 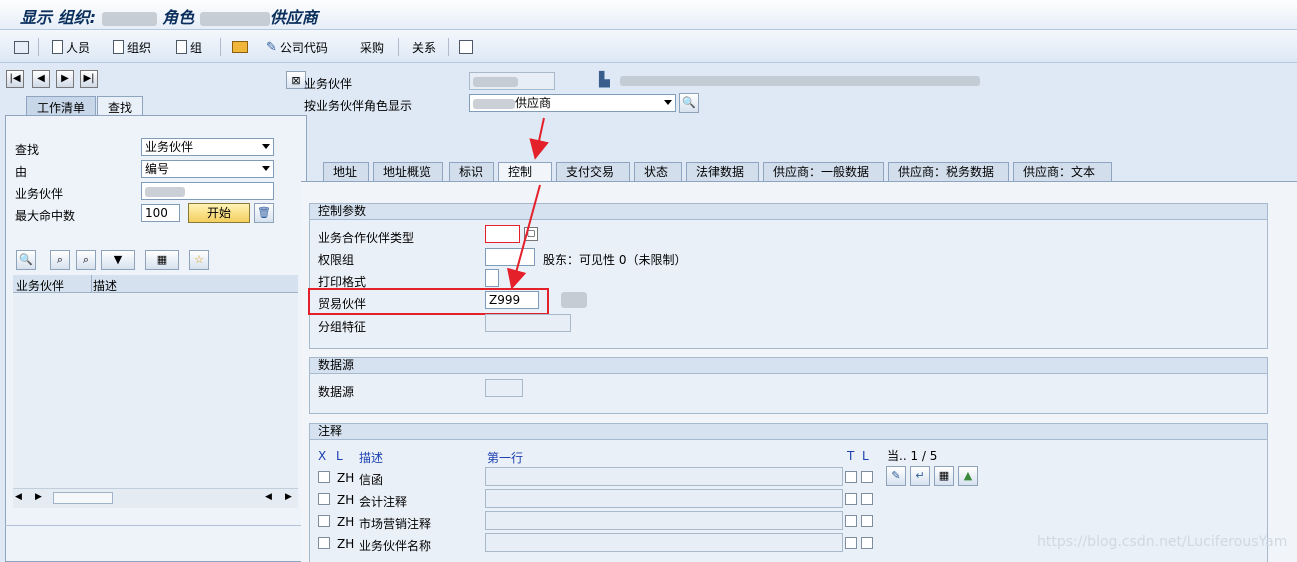 What do you see at coordinates (1162, 542) in the screenshot?
I see `watermark: https://blog.csdn.net/LuciferousYam` at bounding box center [1162, 542].